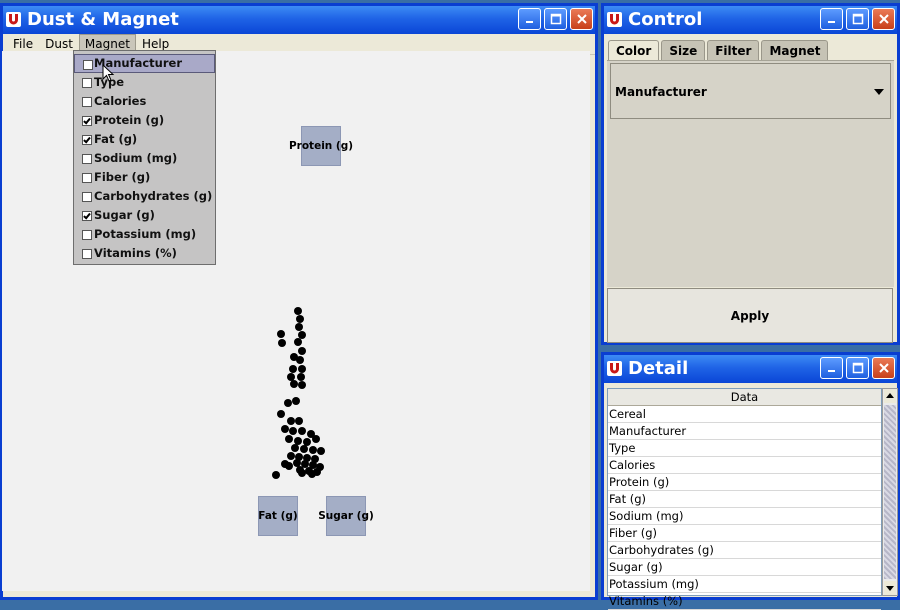  What do you see at coordinates (144, 234) in the screenshot?
I see `magnet-menu-item-potassium: Potassium (mg)` at bounding box center [144, 234].